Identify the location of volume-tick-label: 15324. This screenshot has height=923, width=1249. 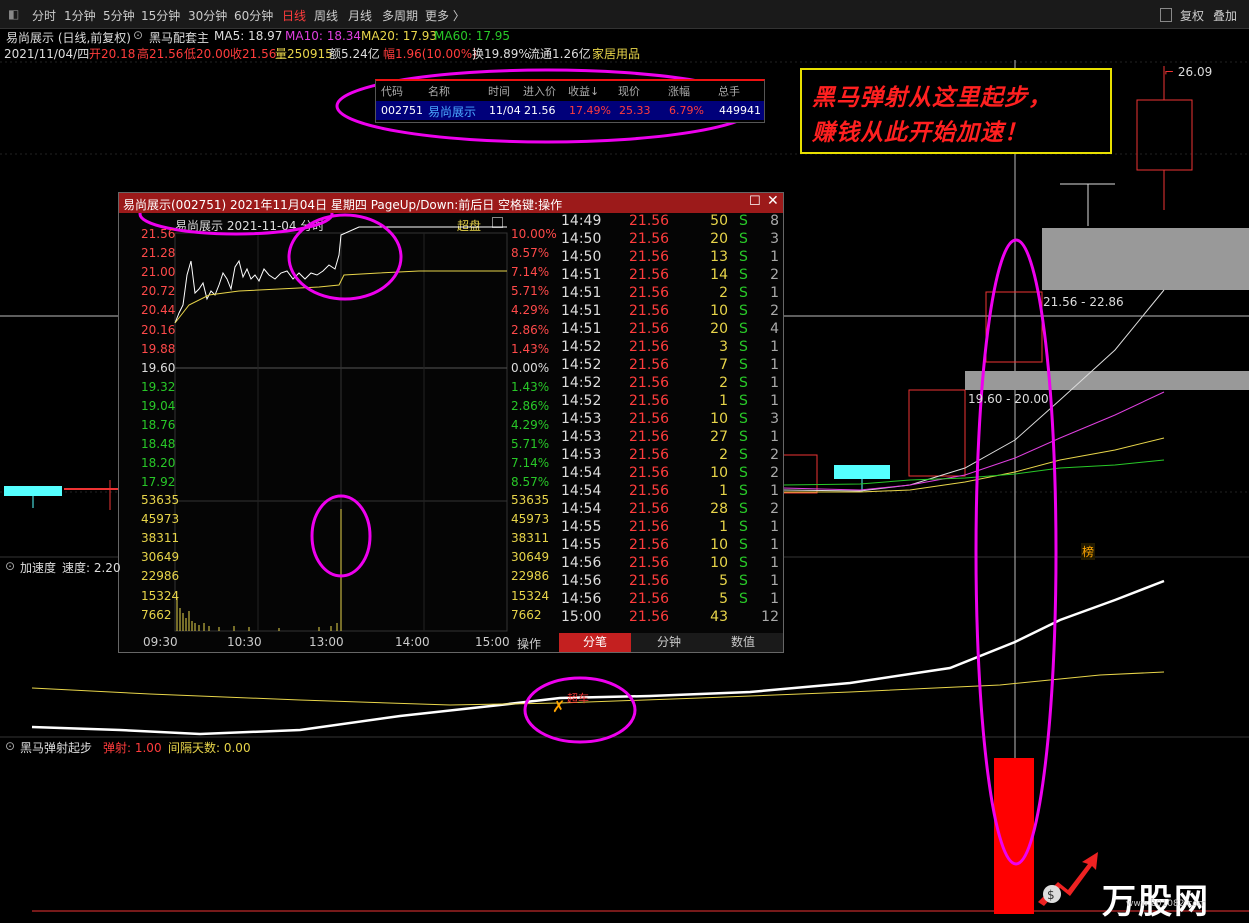
(160, 595).